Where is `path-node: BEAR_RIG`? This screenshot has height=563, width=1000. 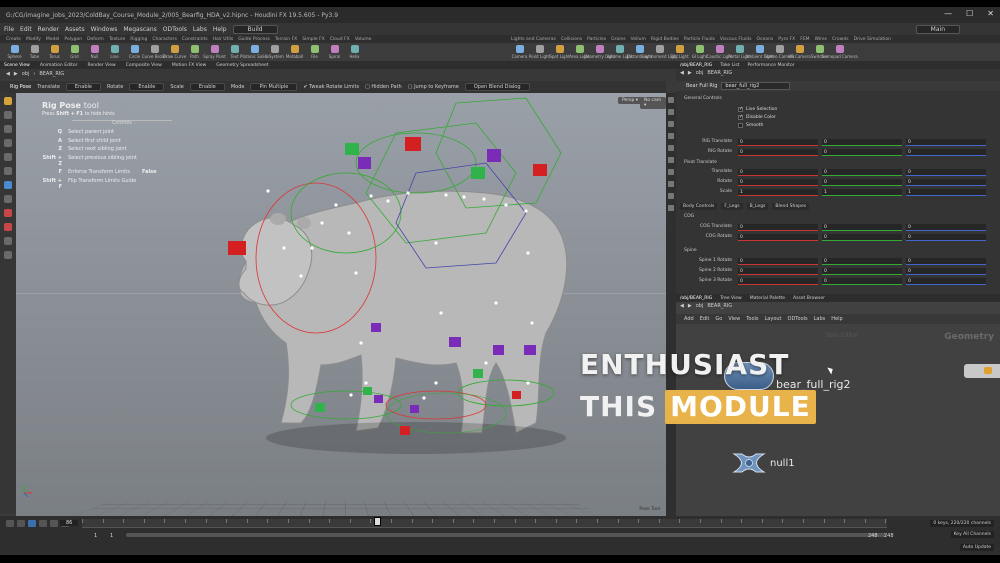
path-node: BEAR_RIG is located at coordinates (51, 74).